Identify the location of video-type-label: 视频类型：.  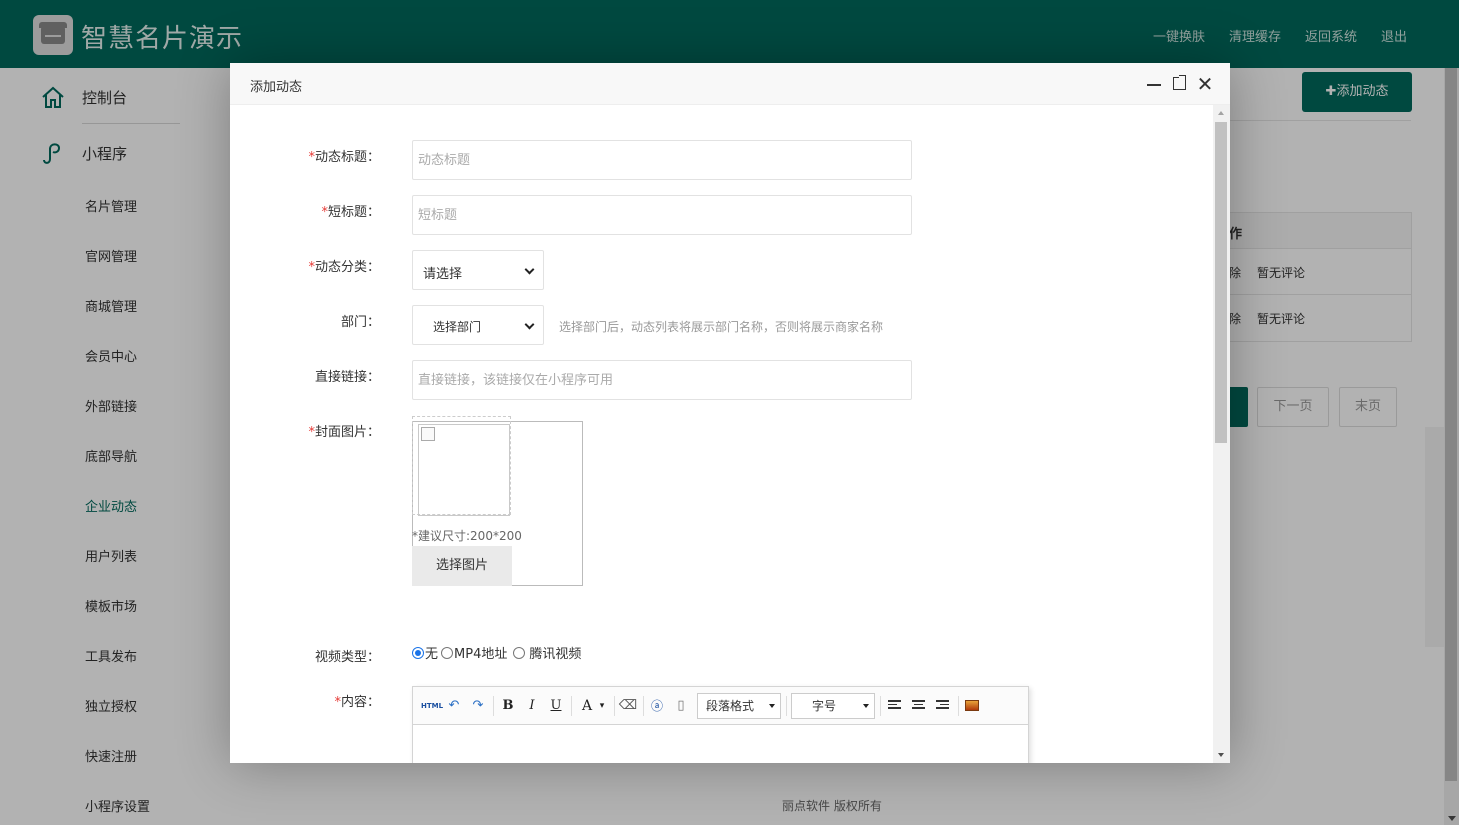
(347, 657).